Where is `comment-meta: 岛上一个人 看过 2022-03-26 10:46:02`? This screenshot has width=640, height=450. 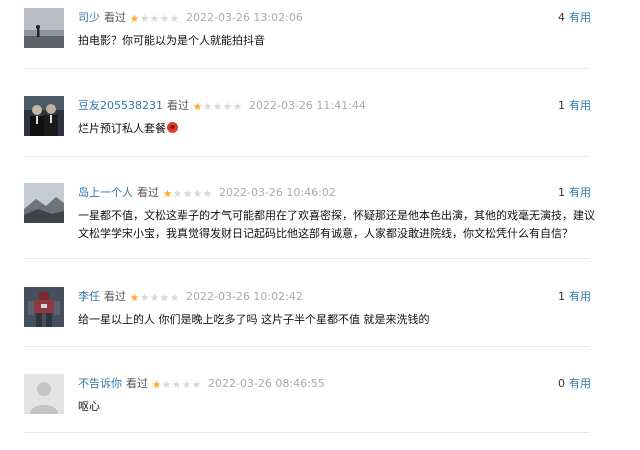 comment-meta: 岛上一个人 看过 2022-03-26 10:46:02 is located at coordinates (207, 193).